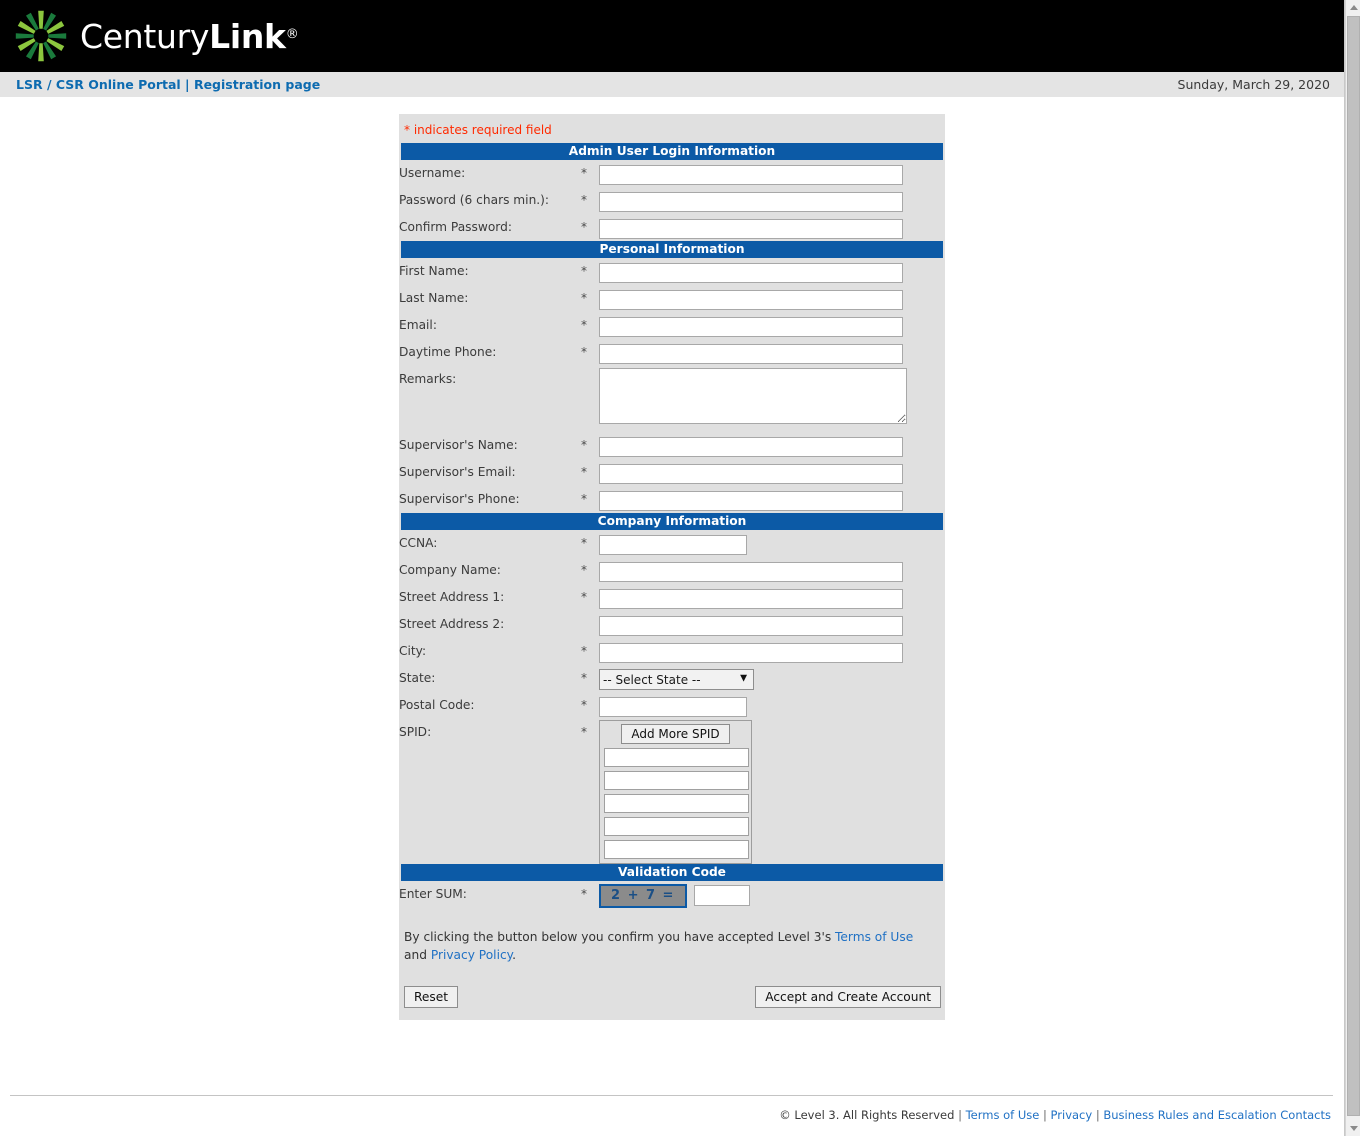 This screenshot has width=1360, height=1136. What do you see at coordinates (751, 473) in the screenshot?
I see `supervisor-email-input` at bounding box center [751, 473].